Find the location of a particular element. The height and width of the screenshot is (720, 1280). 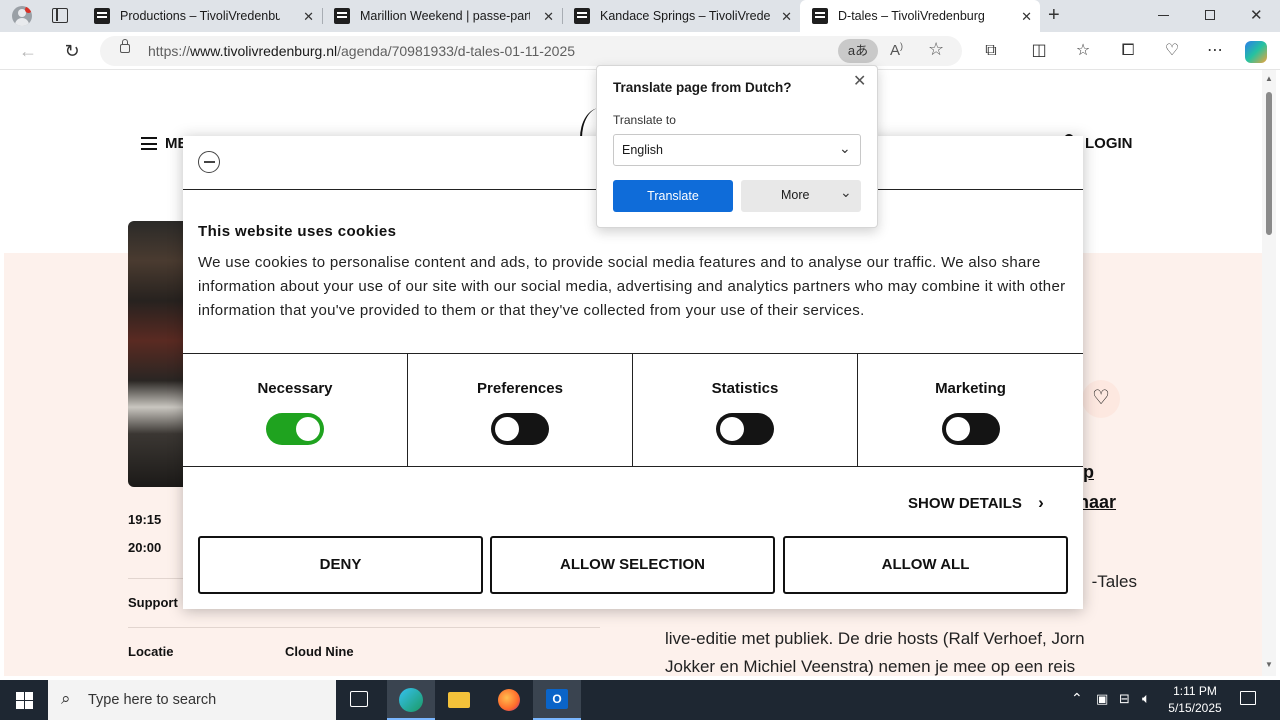

extensions-icon: ⧉ is located at coordinates (991, 51).